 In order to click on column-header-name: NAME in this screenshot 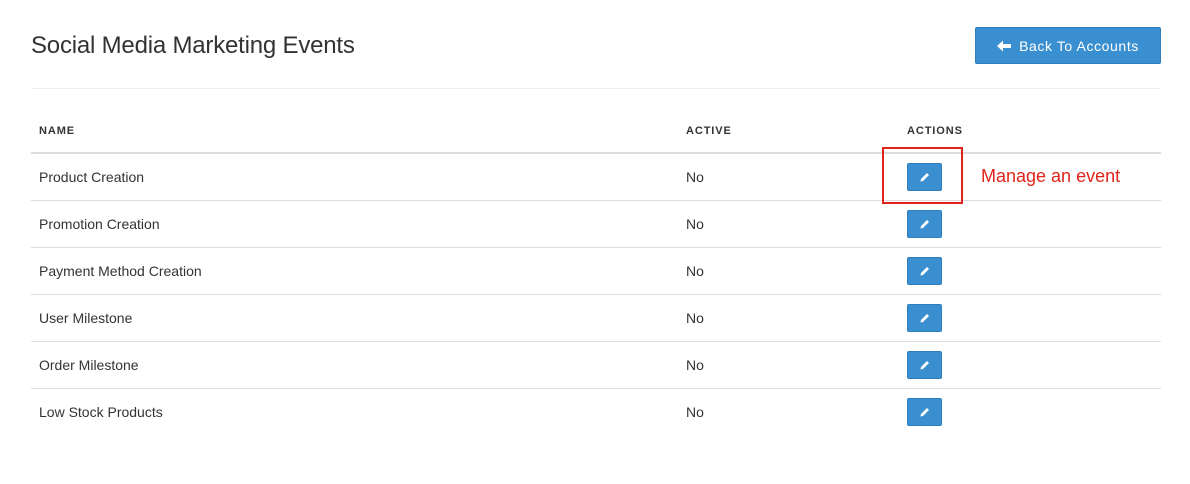, I will do `click(354, 132)`.